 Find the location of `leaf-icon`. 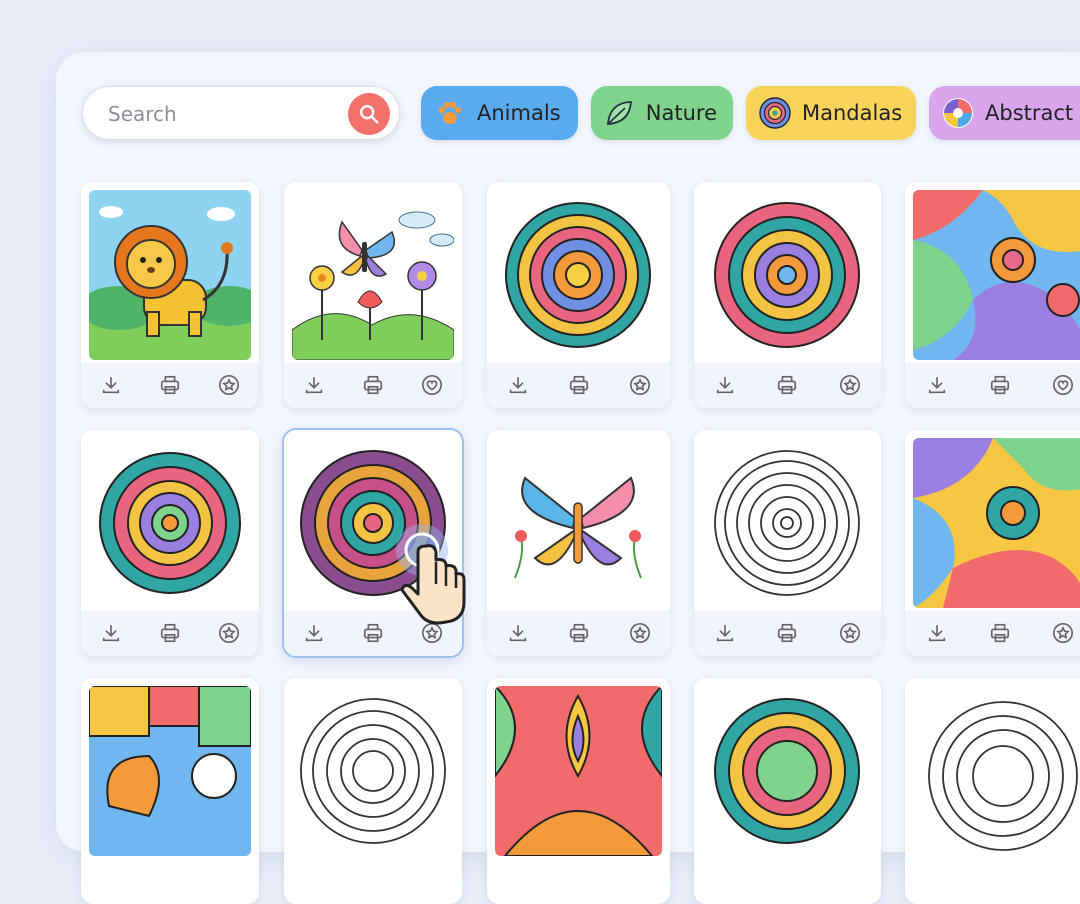

leaf-icon is located at coordinates (619, 113).